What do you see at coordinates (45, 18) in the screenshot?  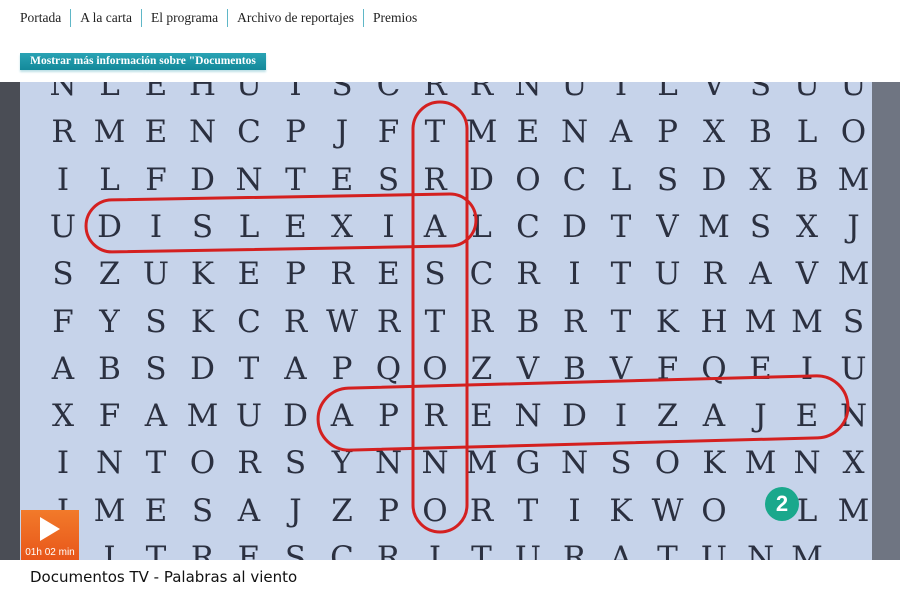 I see `nav-portada: Portada` at bounding box center [45, 18].